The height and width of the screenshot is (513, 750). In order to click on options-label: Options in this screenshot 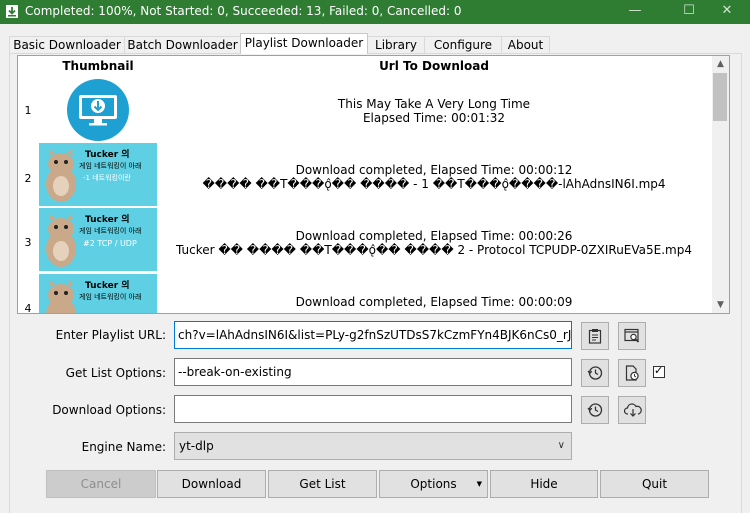, I will do `click(433, 484)`.